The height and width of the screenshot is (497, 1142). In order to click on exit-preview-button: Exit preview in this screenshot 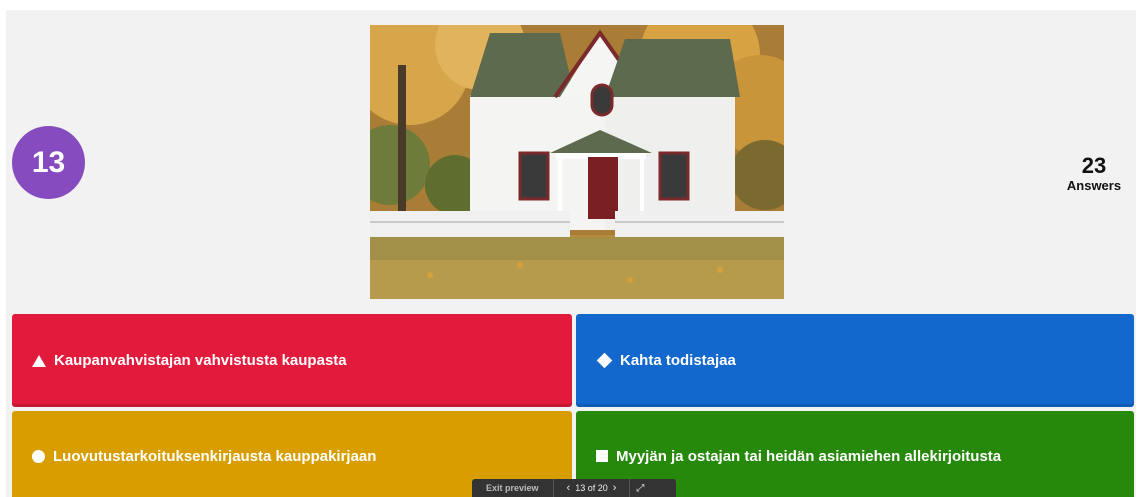, I will do `click(512, 488)`.